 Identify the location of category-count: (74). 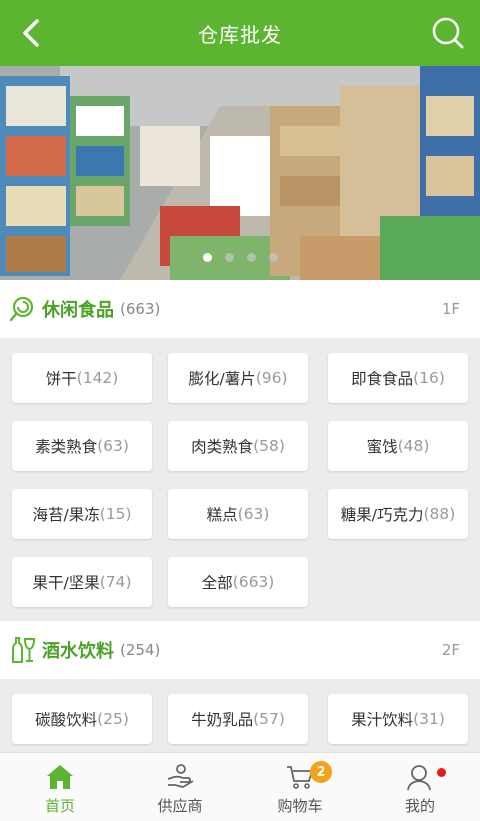
(115, 582).